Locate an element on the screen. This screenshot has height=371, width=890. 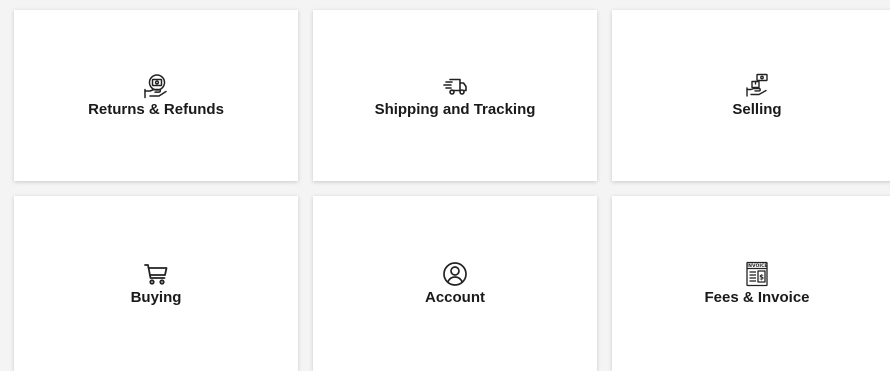
topic-label: Returns & Refunds is located at coordinates (156, 109).